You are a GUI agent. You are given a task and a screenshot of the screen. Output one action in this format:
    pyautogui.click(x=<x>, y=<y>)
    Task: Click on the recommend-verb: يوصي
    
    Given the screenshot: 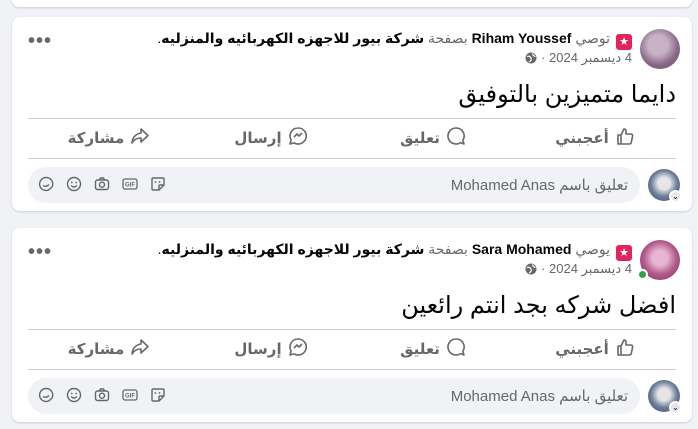 What is the action you would take?
    pyautogui.click(x=592, y=249)
    